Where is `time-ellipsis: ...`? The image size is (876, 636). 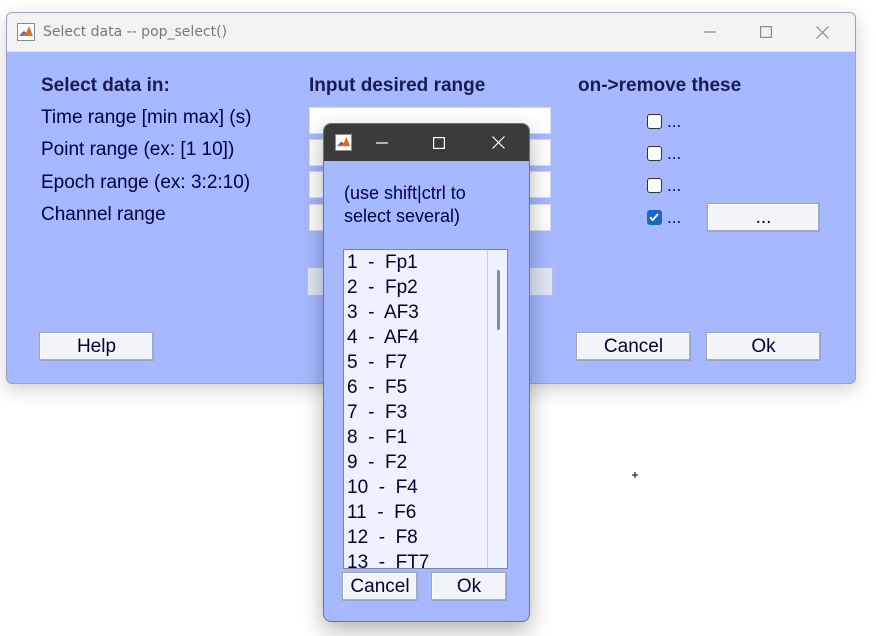
time-ellipsis: ... is located at coordinates (674, 121).